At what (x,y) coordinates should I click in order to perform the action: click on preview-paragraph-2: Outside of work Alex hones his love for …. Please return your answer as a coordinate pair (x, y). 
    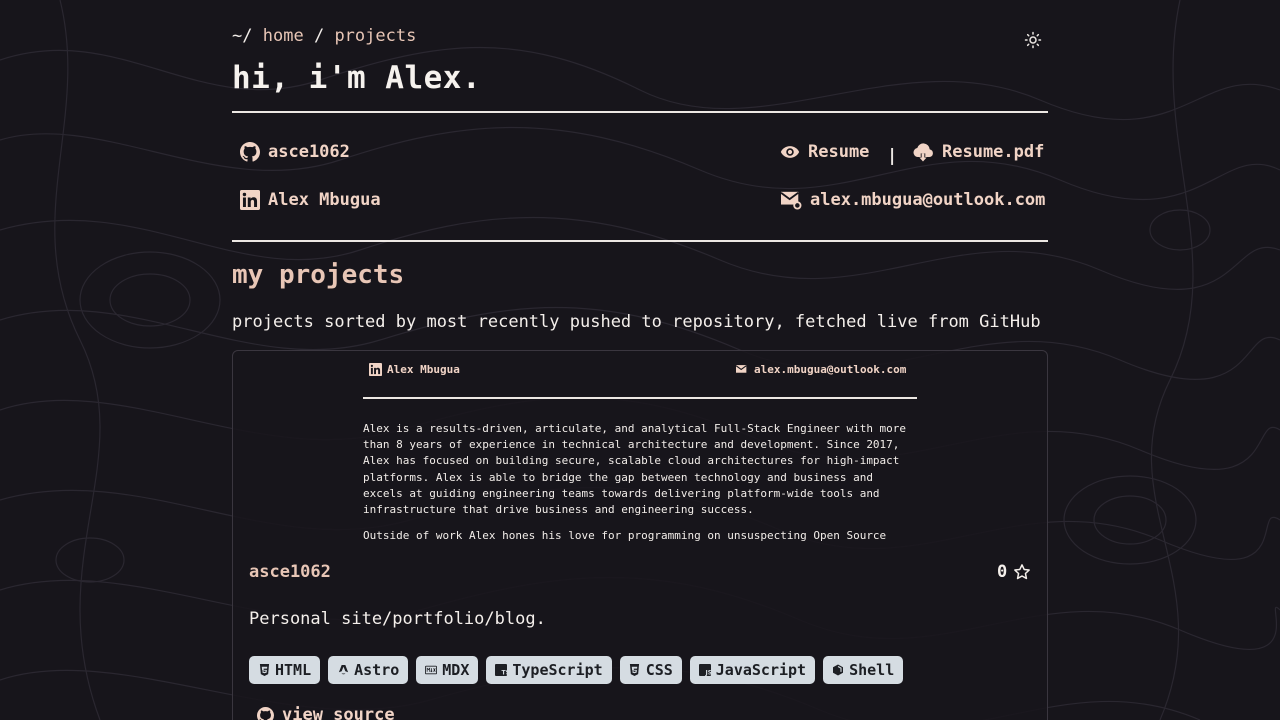
    Looking at the image, I should click on (625, 536).